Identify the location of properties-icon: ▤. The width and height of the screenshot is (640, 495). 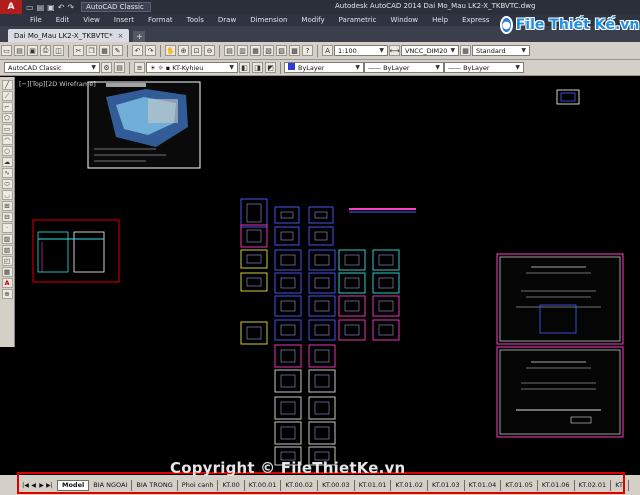
(229, 50).